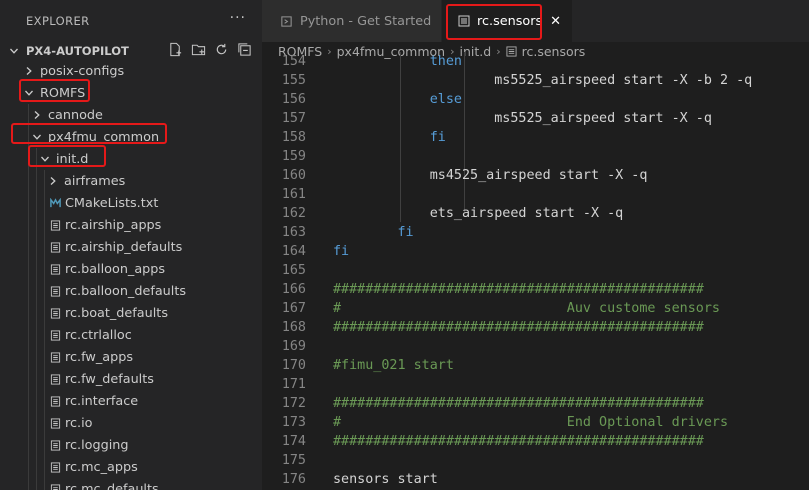 Image resolution: width=809 pixels, height=490 pixels. What do you see at coordinates (55, 203) in the screenshot?
I see `cmake-icon` at bounding box center [55, 203].